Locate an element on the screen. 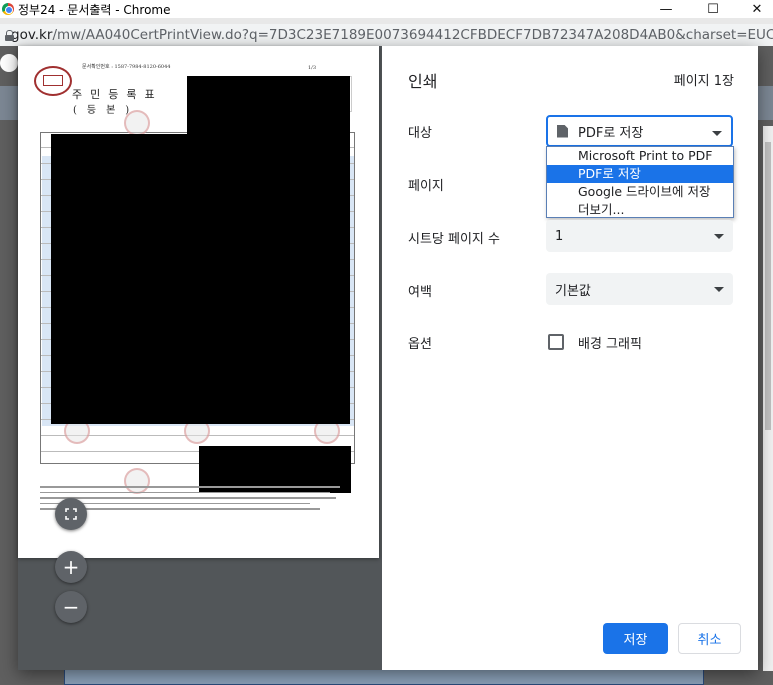 The width and height of the screenshot is (773, 685). fit-to-page-button is located at coordinates (71, 514).